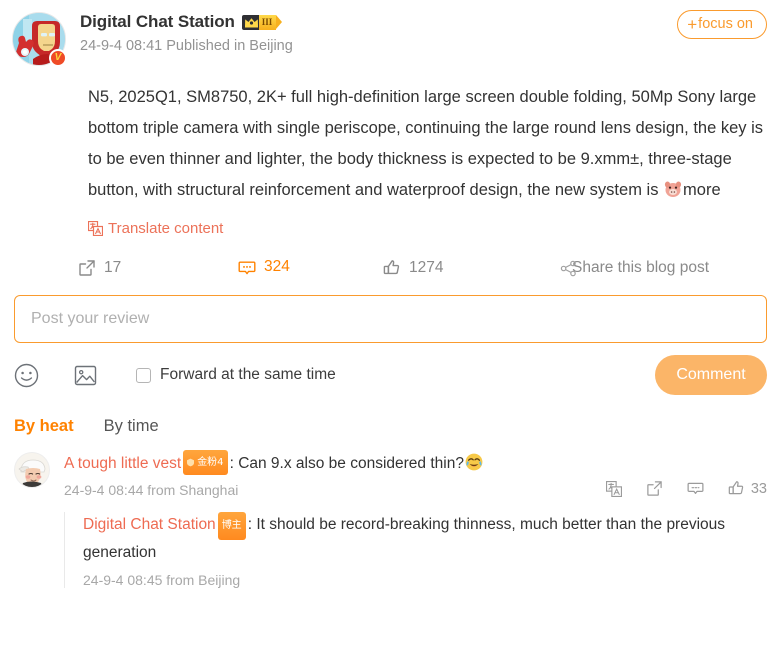  Describe the element at coordinates (711, 375) in the screenshot. I see `submit-comment-button: Comment` at that location.